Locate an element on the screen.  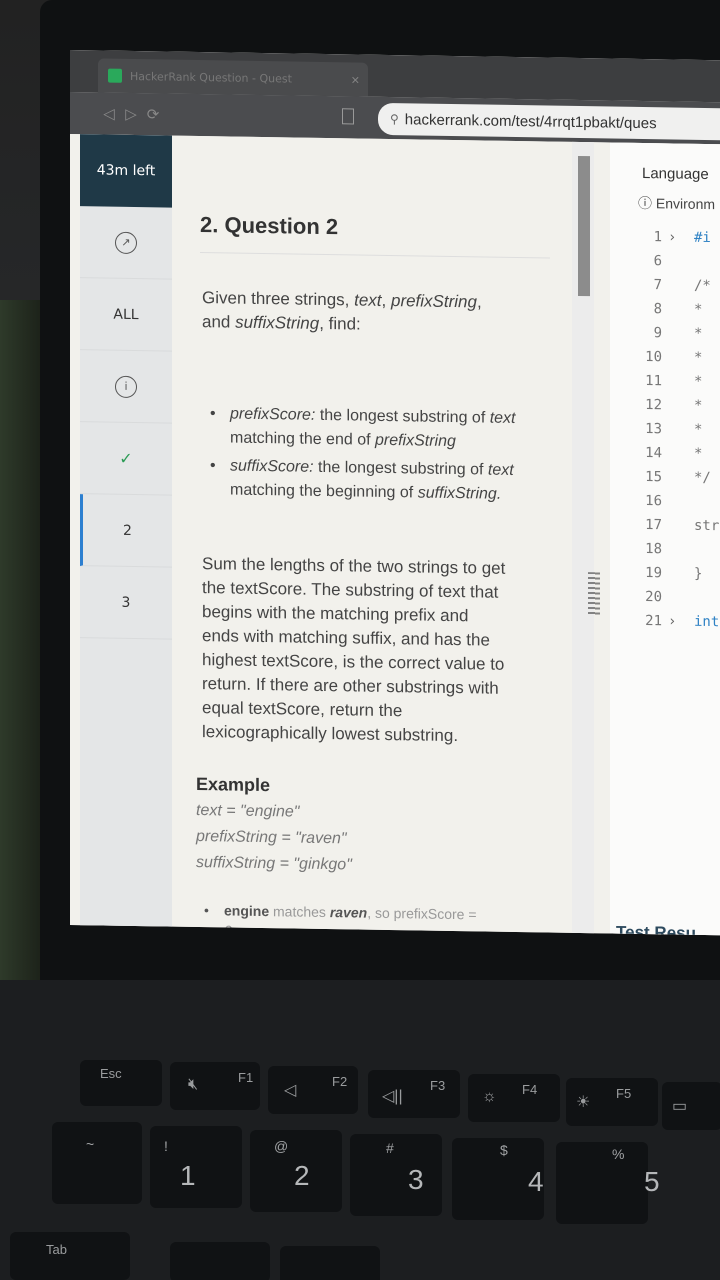
code-line: 10 * is located at coordinates (662, 361).